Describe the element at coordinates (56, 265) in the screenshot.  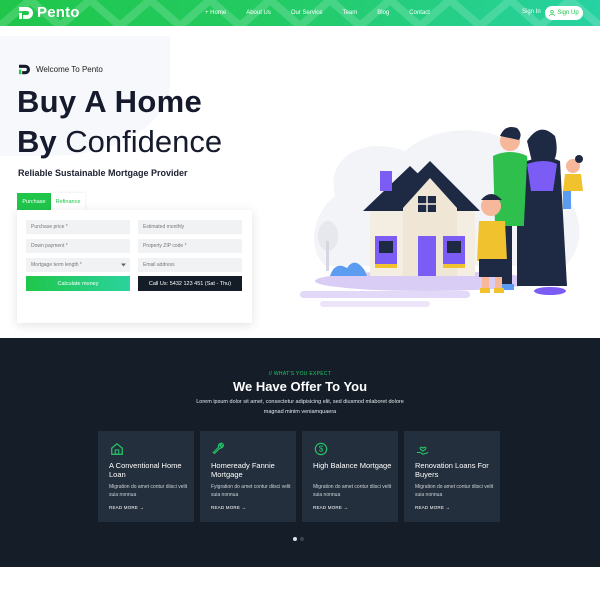
I see `term-length-label: Mortgage term length *` at that location.